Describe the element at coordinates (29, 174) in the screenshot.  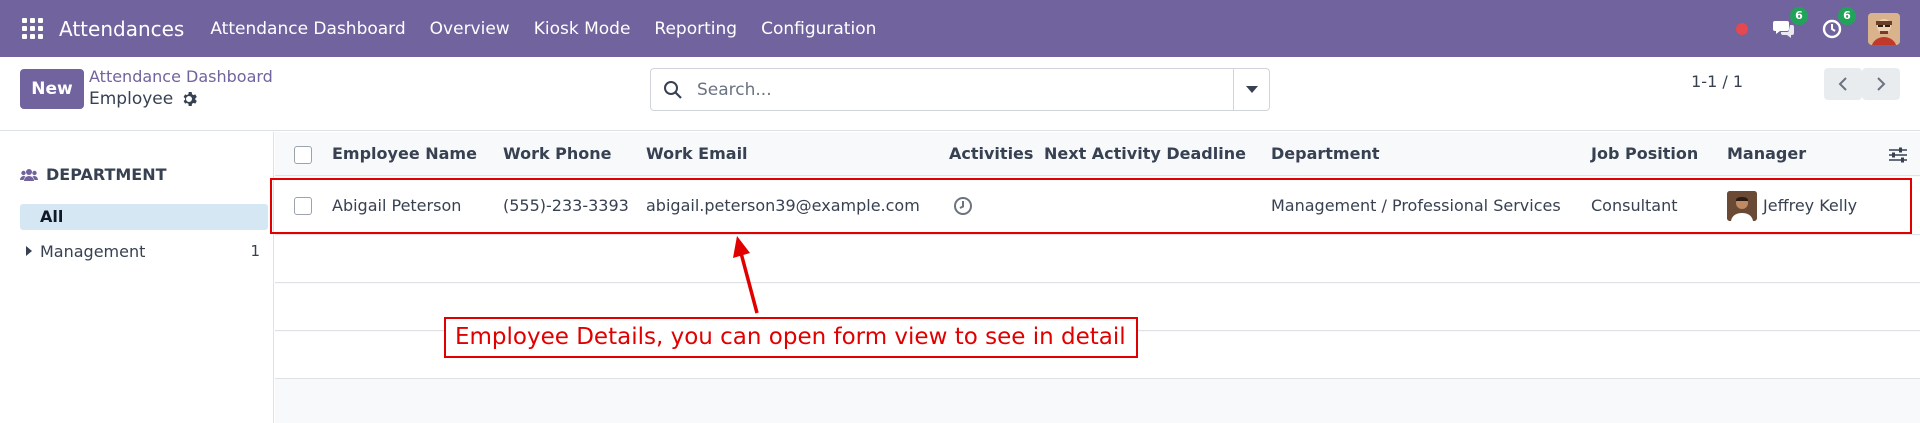
I see `users-icon` at that location.